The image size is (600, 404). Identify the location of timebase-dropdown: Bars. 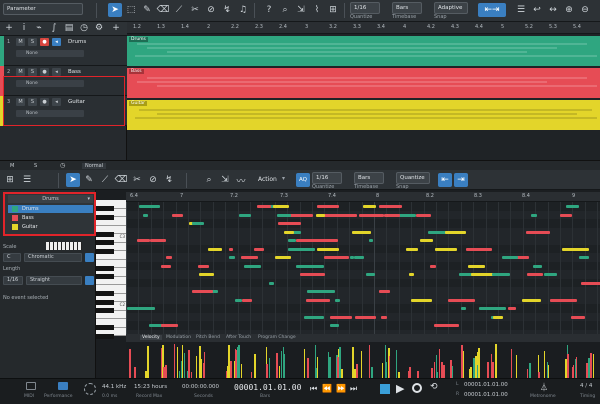
(407, 8).